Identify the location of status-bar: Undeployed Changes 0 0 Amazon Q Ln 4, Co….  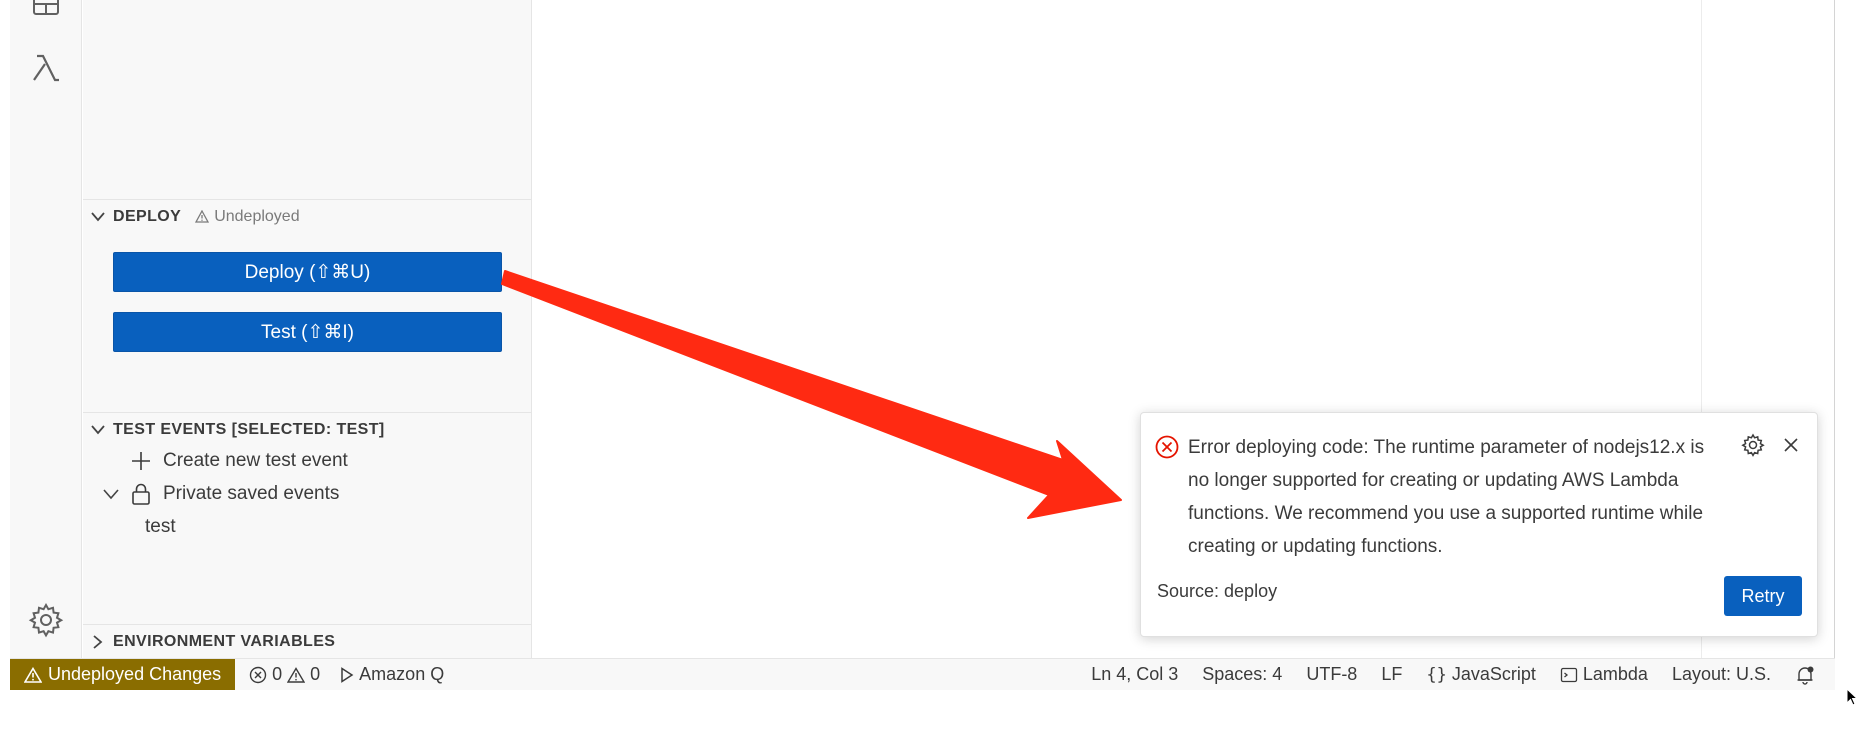
(922, 674).